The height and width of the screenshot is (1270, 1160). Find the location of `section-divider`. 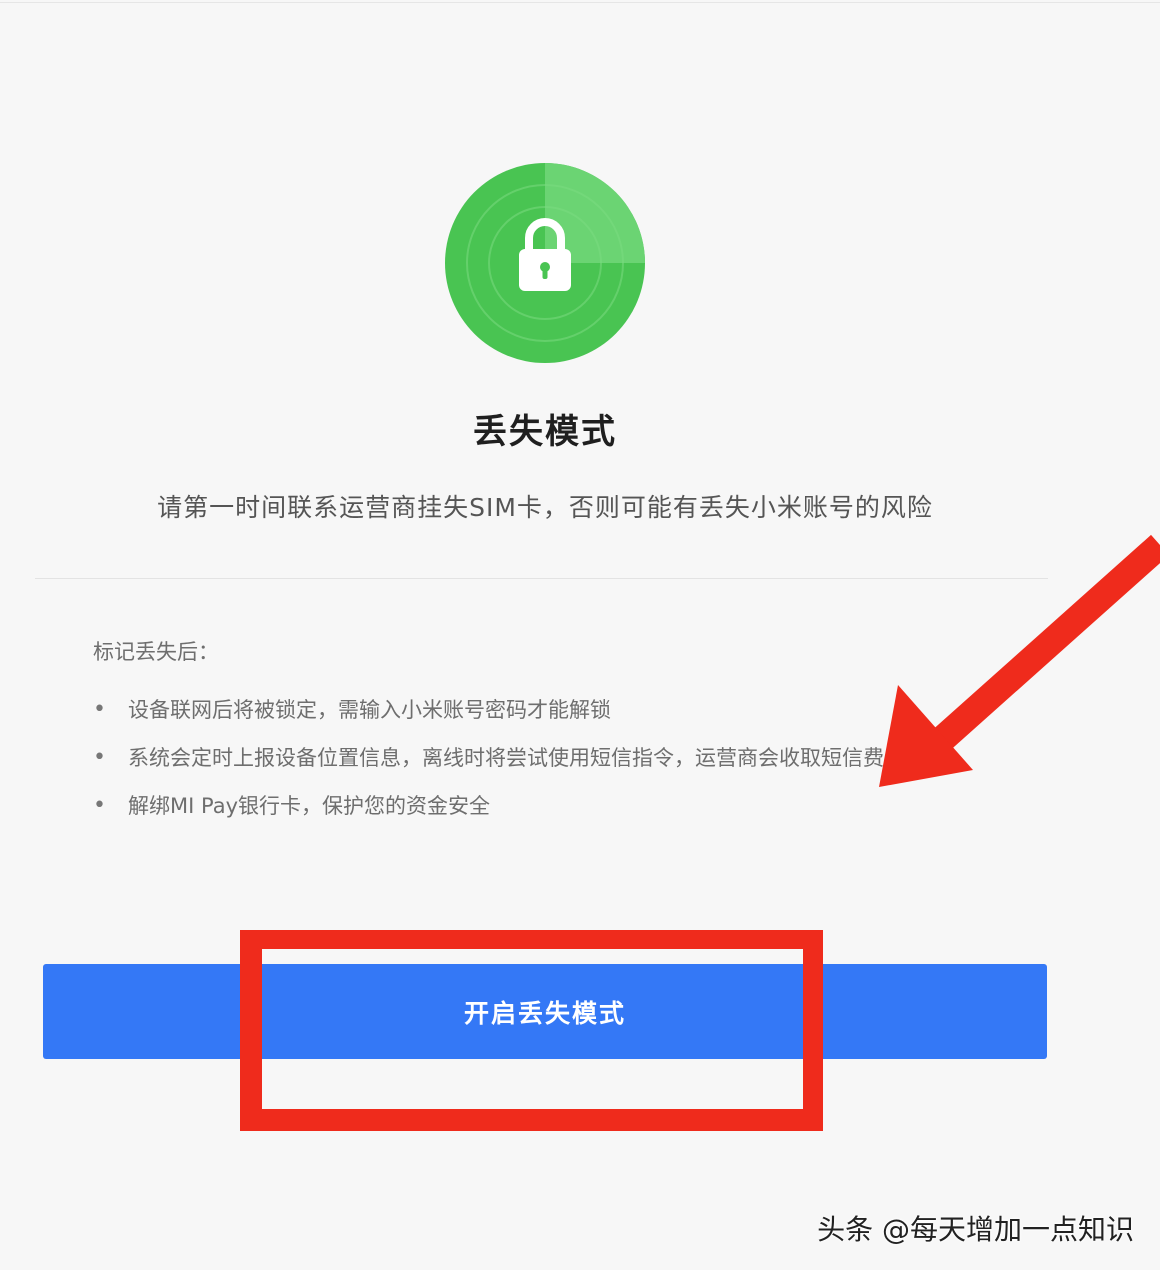

section-divider is located at coordinates (541, 578).